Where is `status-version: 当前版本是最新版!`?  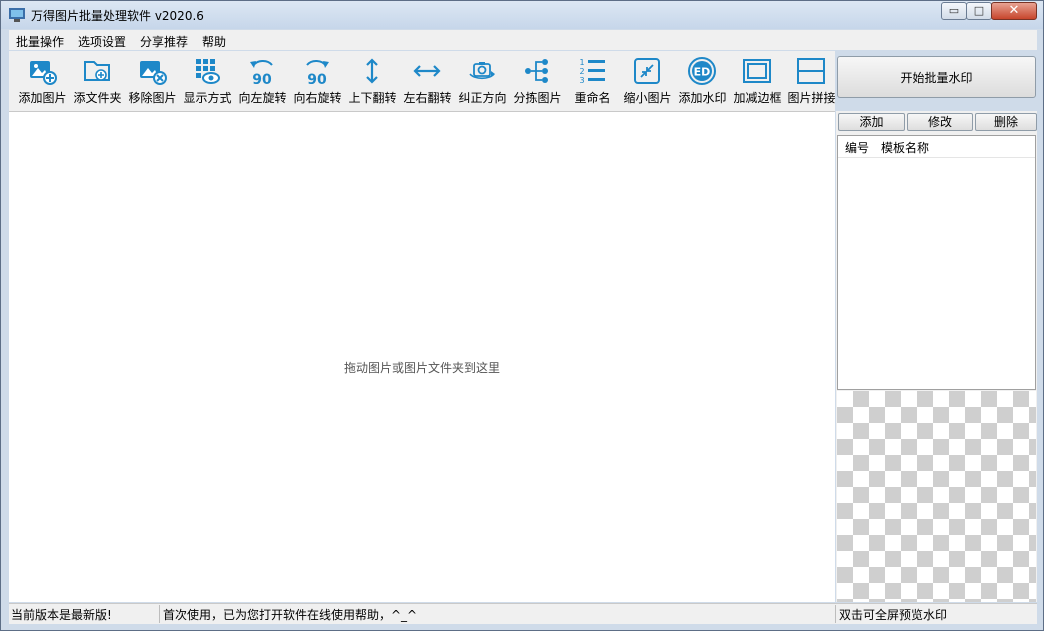
status-version: 当前版本是最新版! is located at coordinates (61, 615).